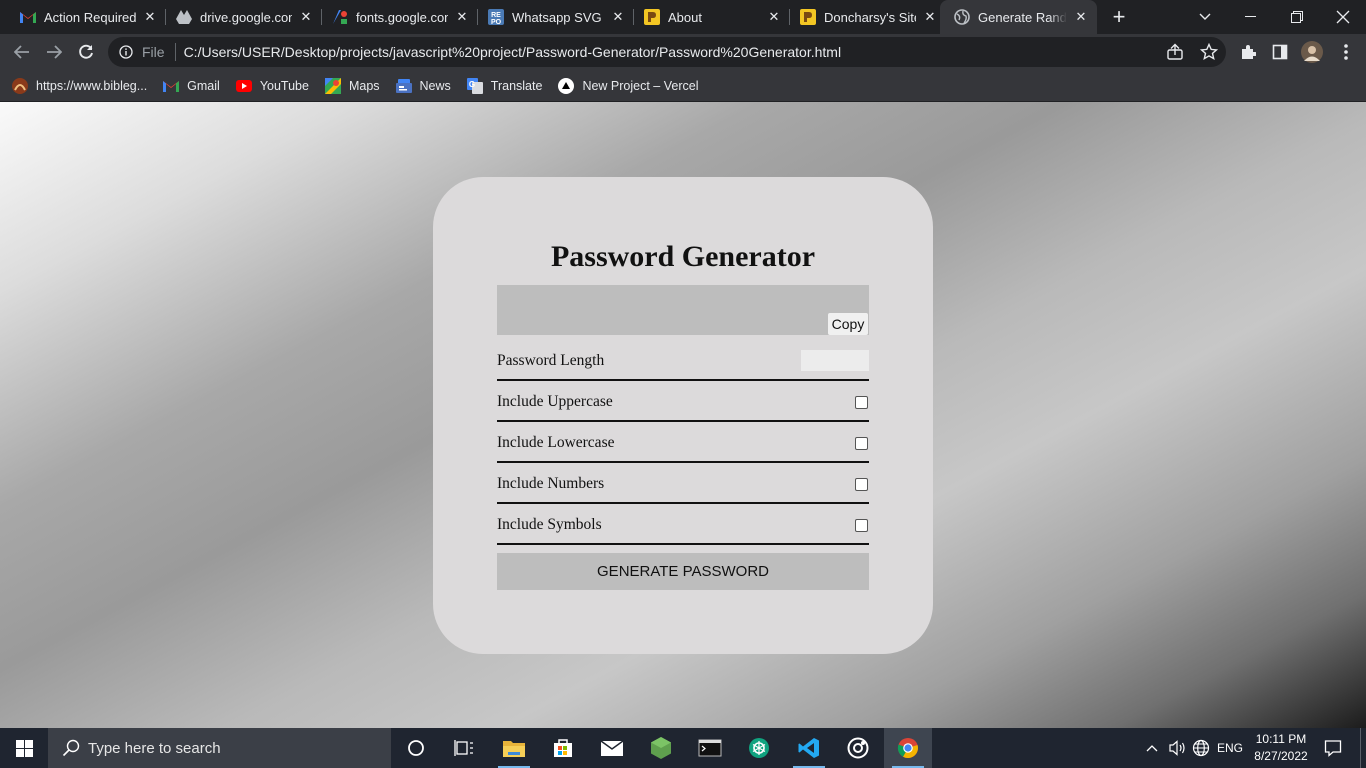  I want to click on forward-icon, so click(54, 52).